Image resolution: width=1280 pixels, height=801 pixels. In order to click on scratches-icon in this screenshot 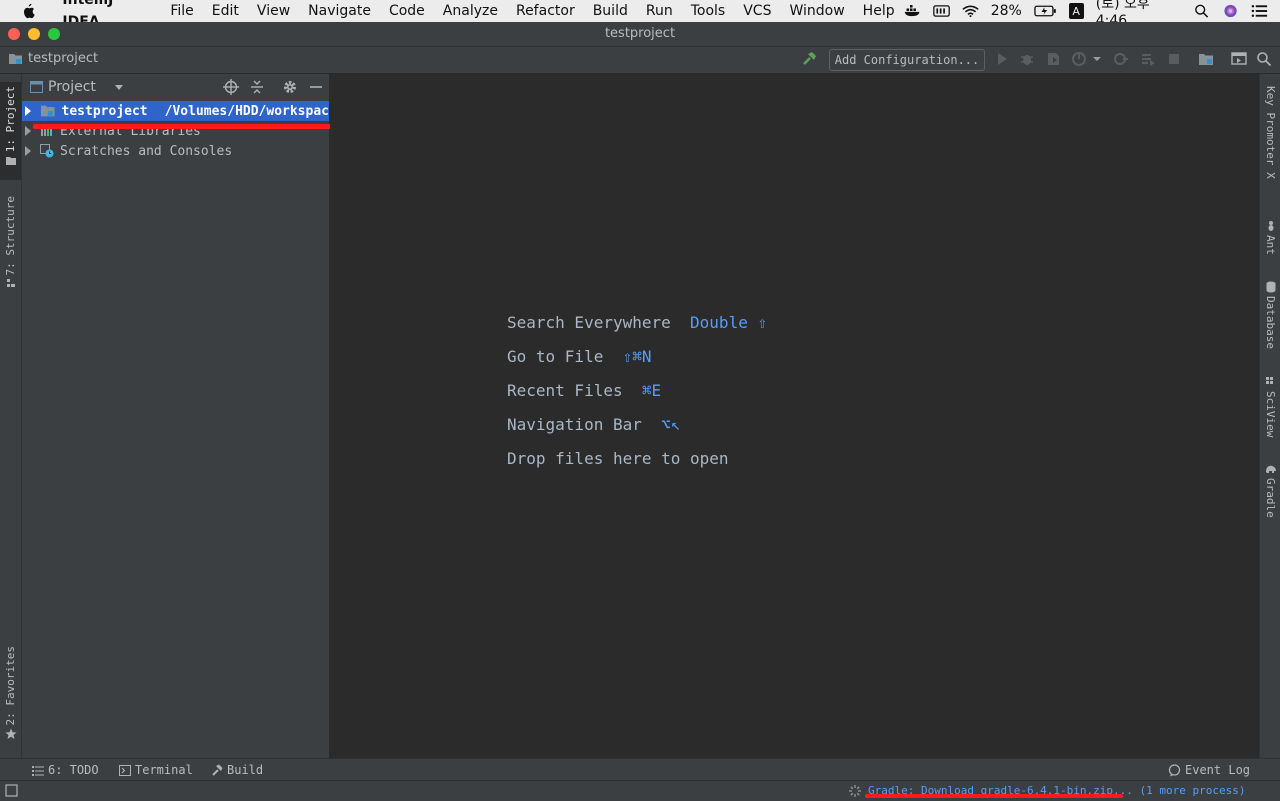, I will do `click(47, 151)`.